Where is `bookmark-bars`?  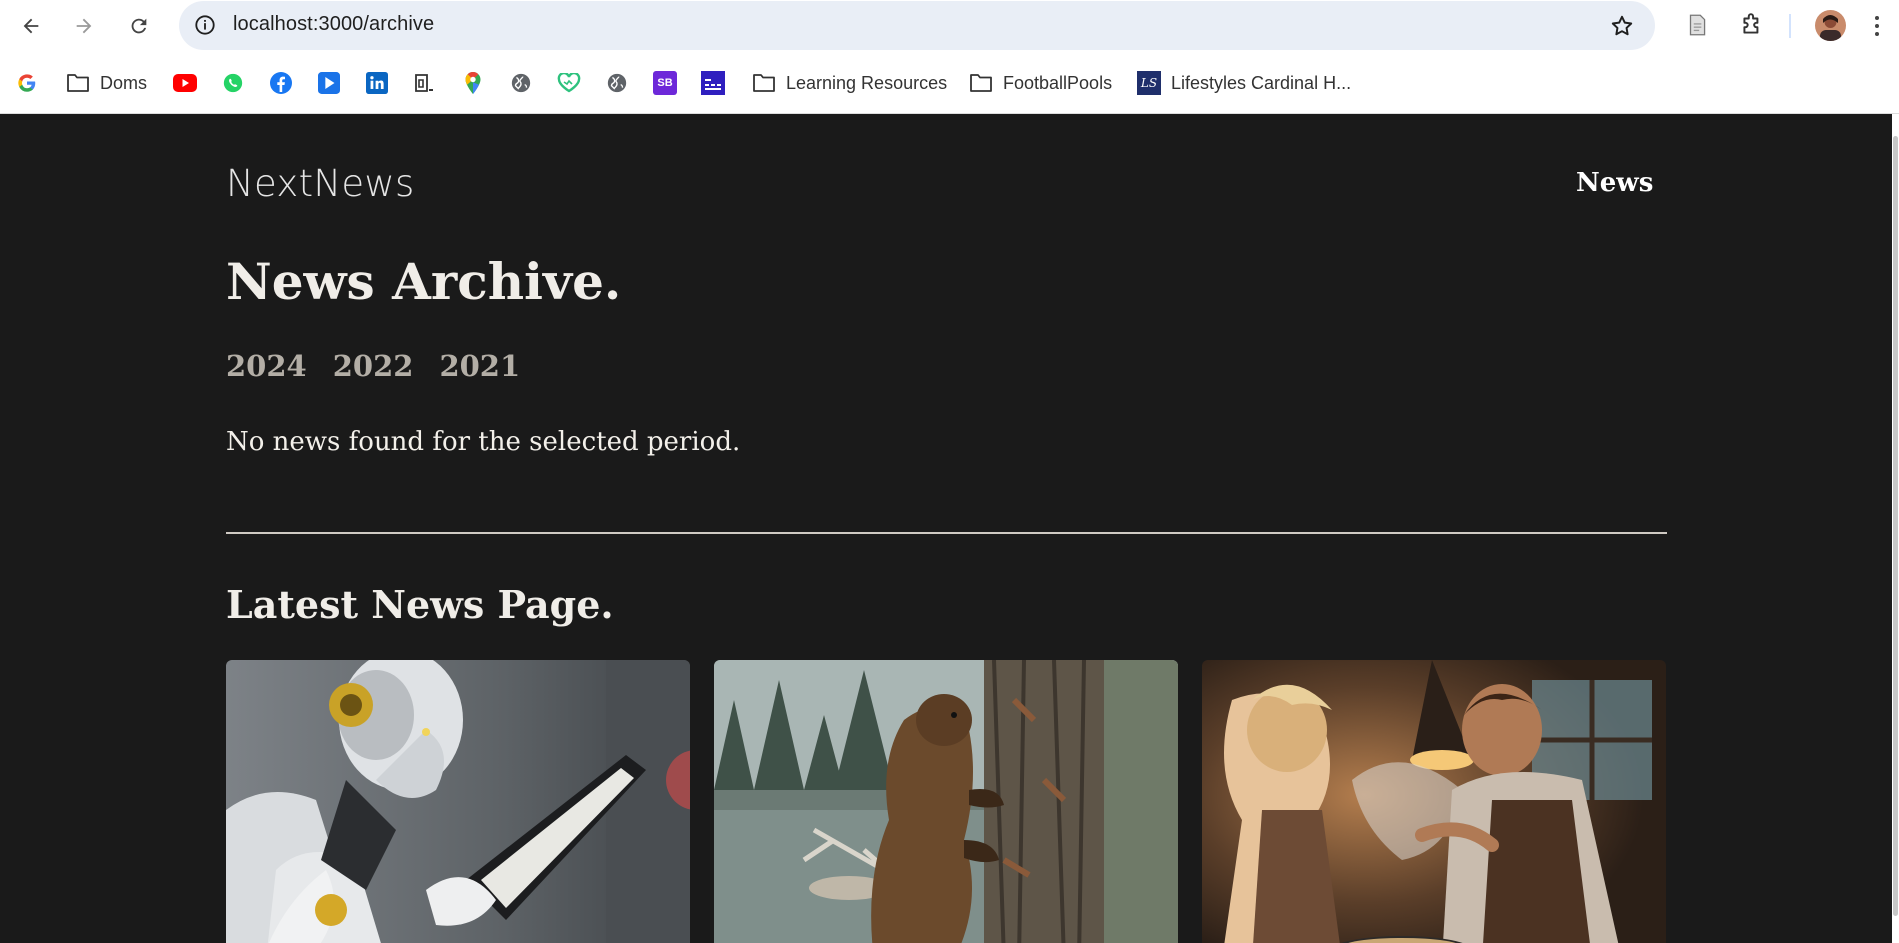
bookmark-bars is located at coordinates (713, 83).